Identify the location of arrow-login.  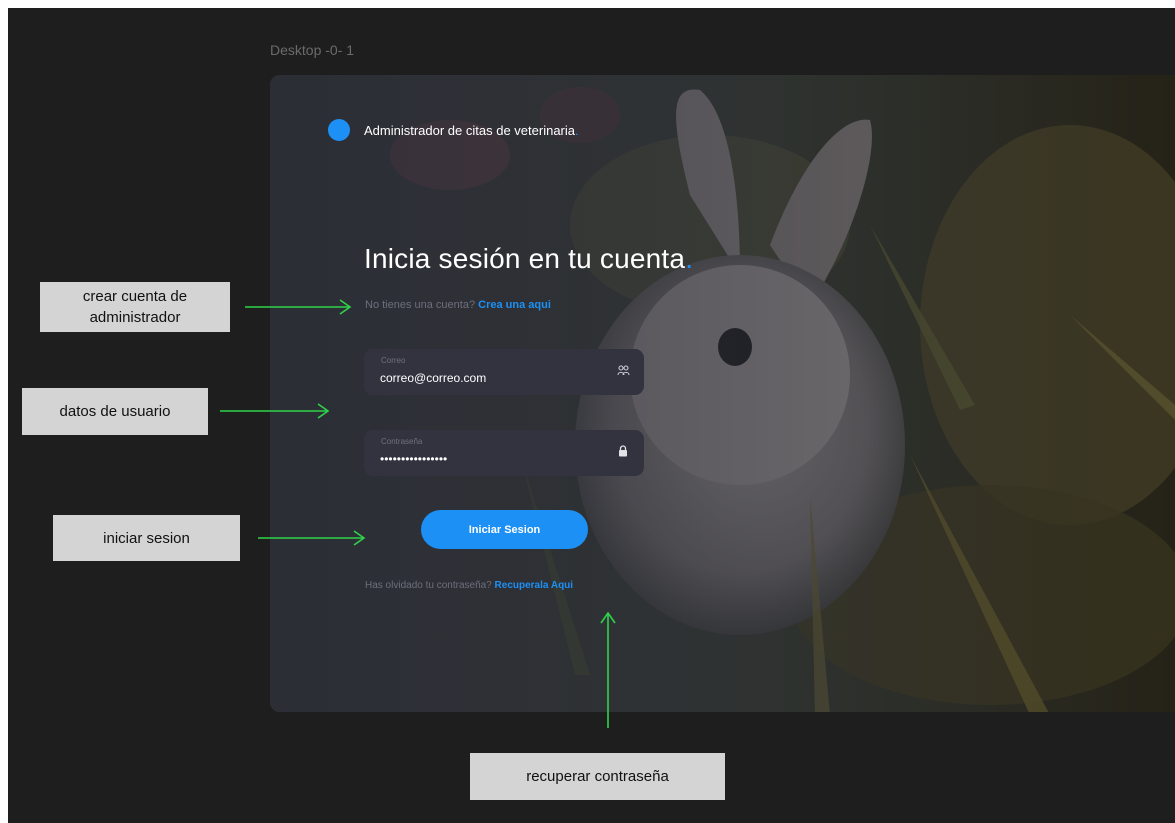
(312, 538).